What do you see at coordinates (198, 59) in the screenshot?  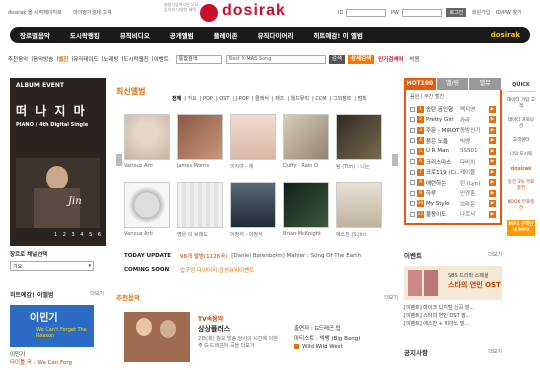 I see `search-scope-select: 통합검색` at bounding box center [198, 59].